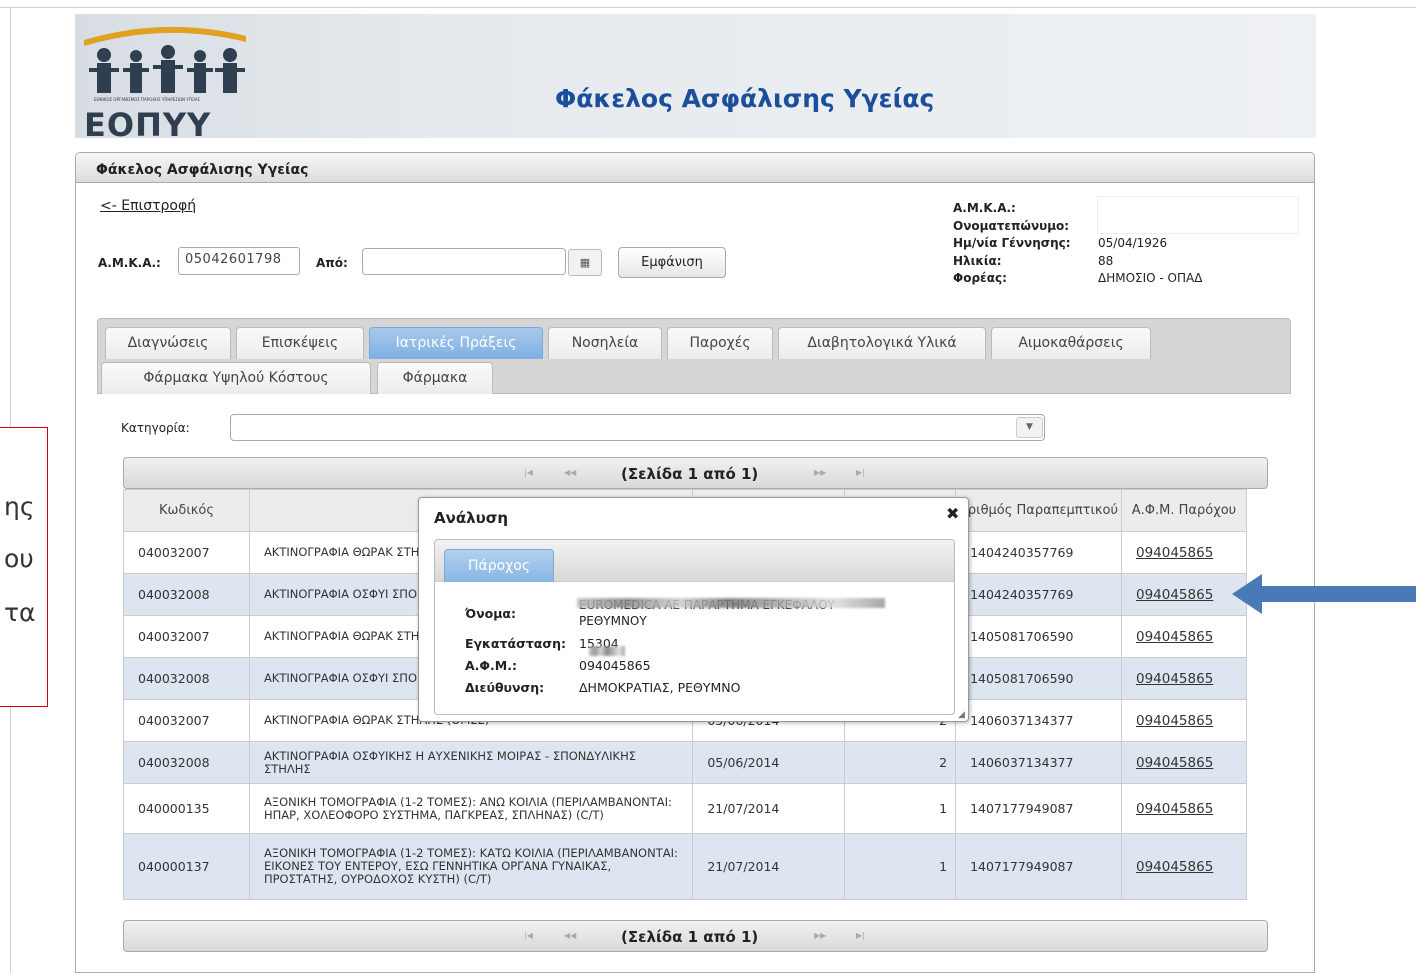  What do you see at coordinates (1012, 243) in the screenshot?
I see `patient-dob-label: Ημ/νία Γέννησης:` at bounding box center [1012, 243].